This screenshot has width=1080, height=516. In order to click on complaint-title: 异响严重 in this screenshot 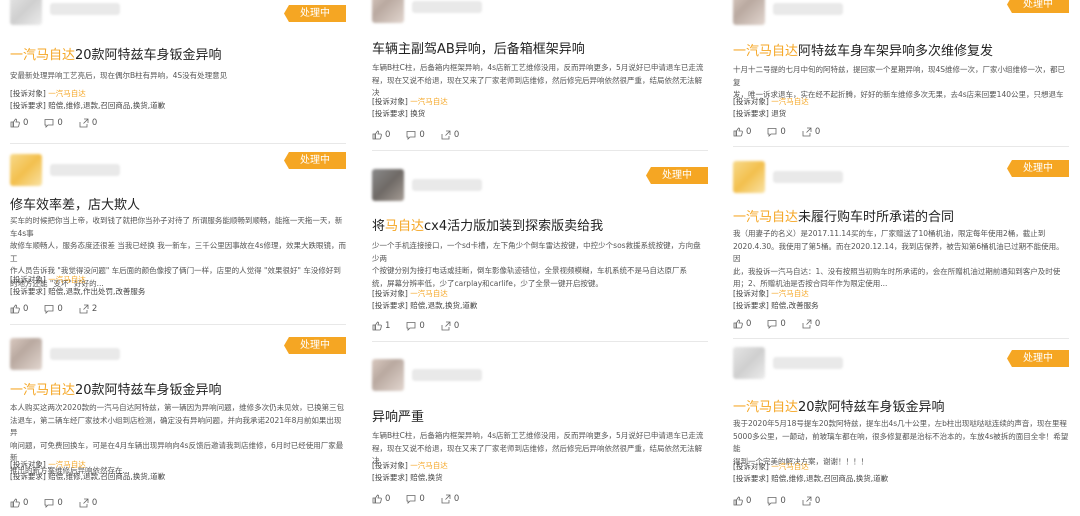, I will do `click(540, 415)`.